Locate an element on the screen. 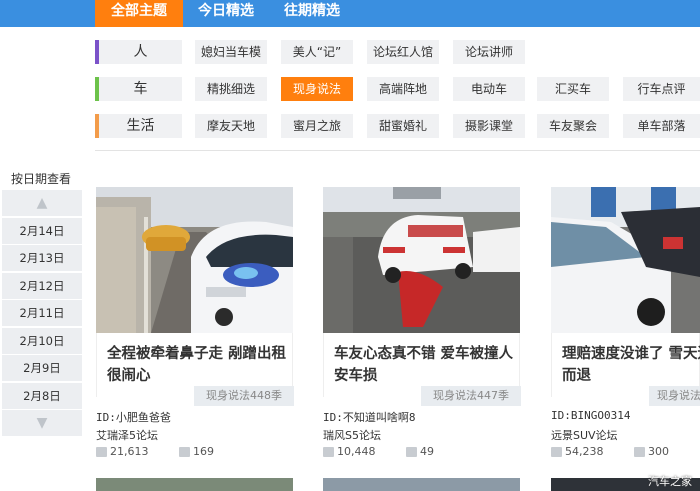  article-stats: 21,613 169 is located at coordinates (196, 452).